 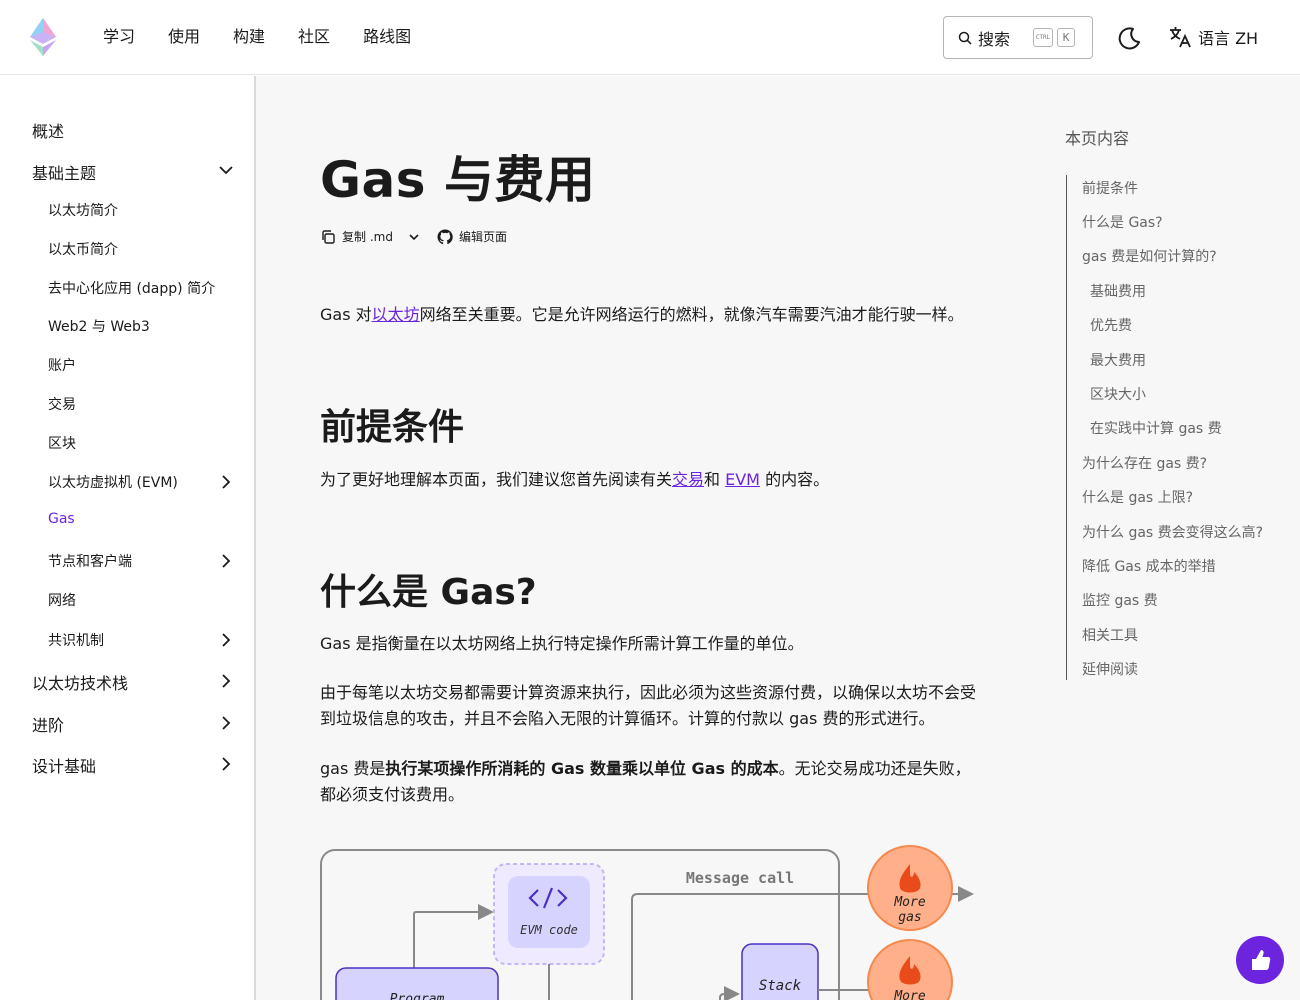 What do you see at coordinates (1110, 635) in the screenshot?
I see `toc-item-related-tools: 相关工具` at bounding box center [1110, 635].